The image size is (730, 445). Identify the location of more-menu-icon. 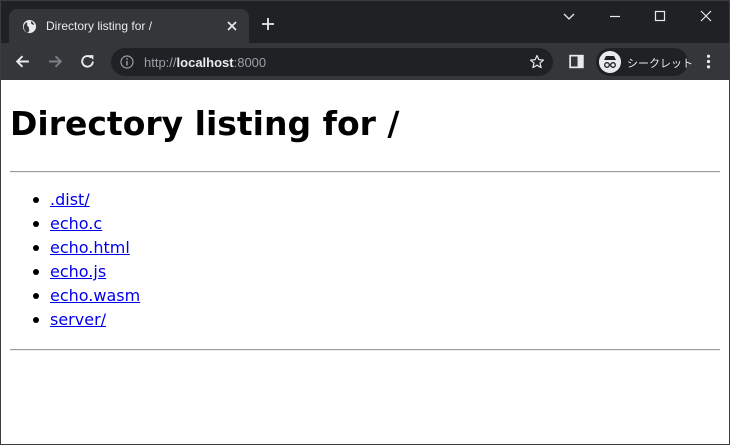
(708, 61).